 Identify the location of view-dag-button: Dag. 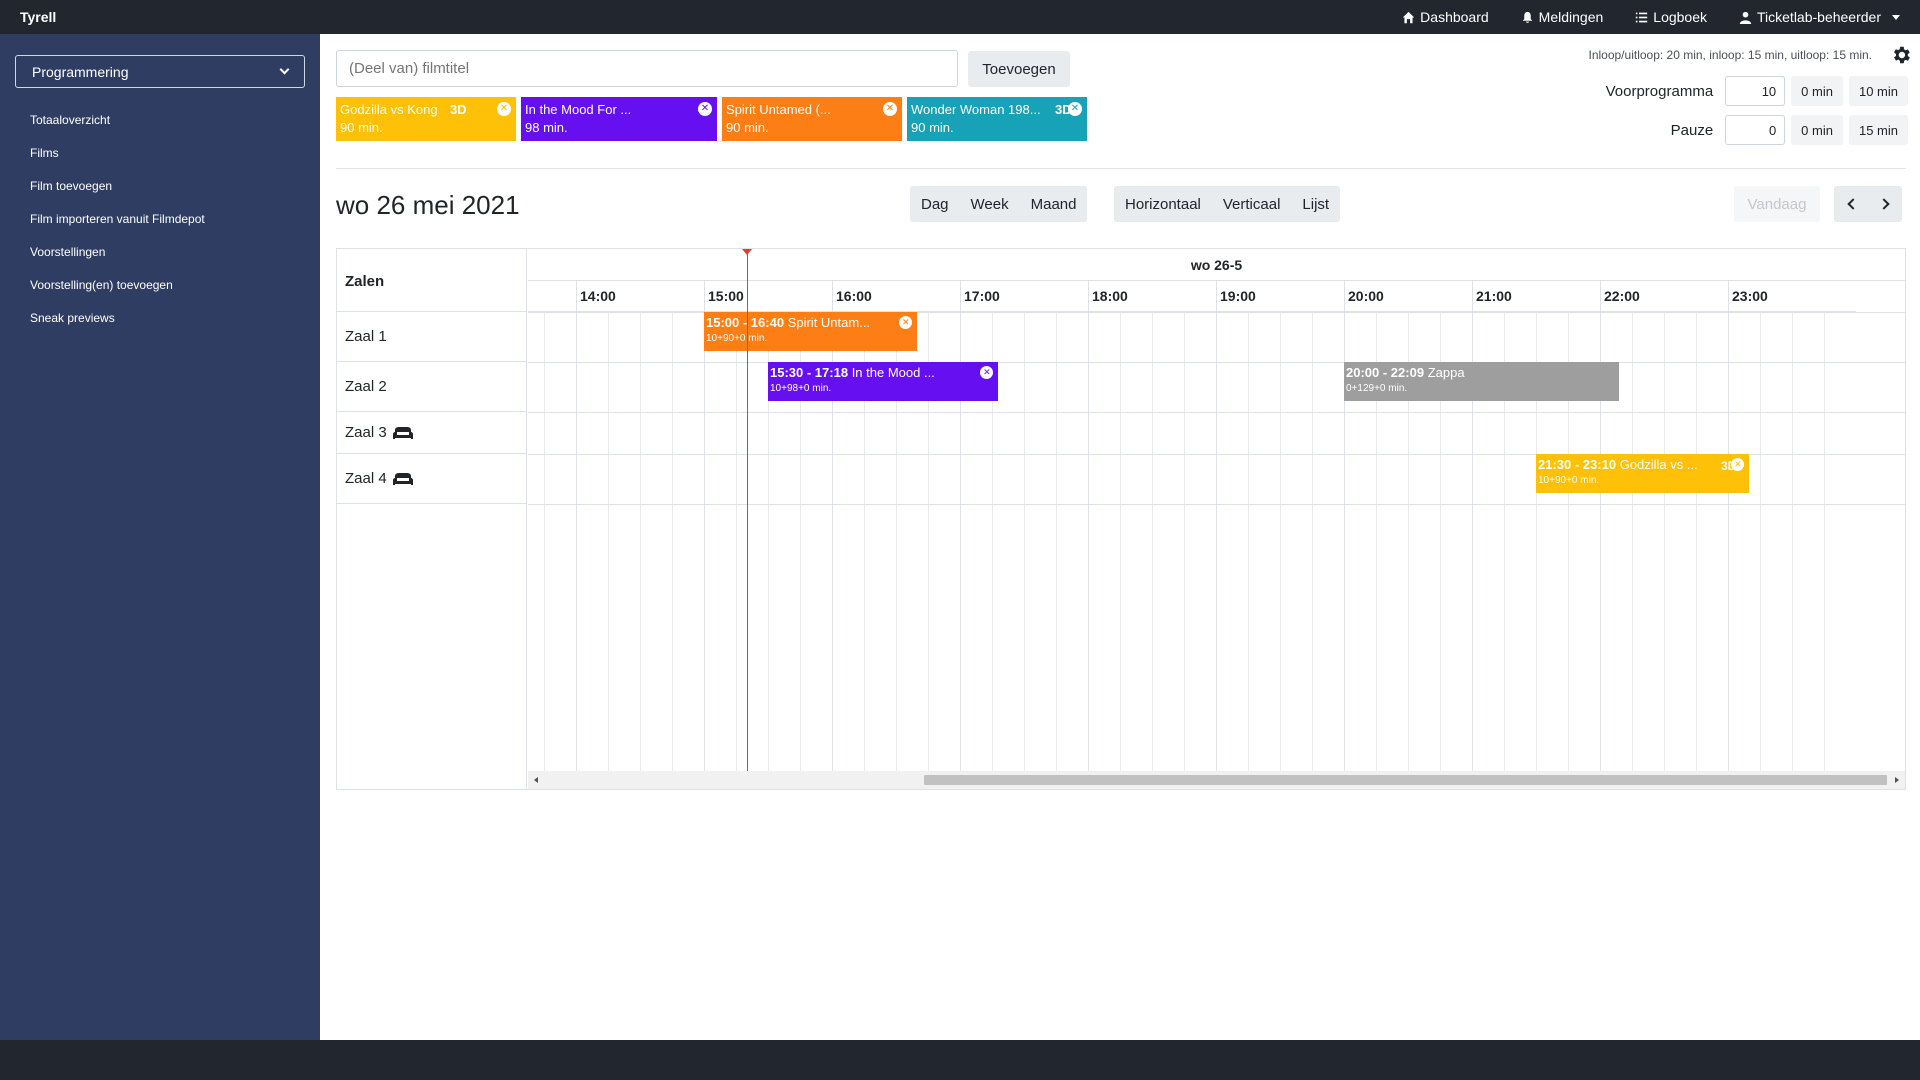
(935, 204).